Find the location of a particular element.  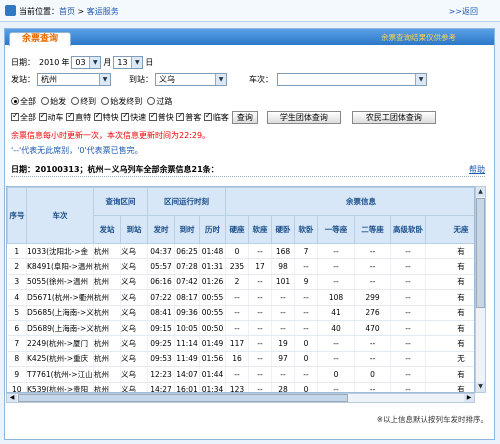

student-group-query-button: 学生团体查询 is located at coordinates (303, 117).